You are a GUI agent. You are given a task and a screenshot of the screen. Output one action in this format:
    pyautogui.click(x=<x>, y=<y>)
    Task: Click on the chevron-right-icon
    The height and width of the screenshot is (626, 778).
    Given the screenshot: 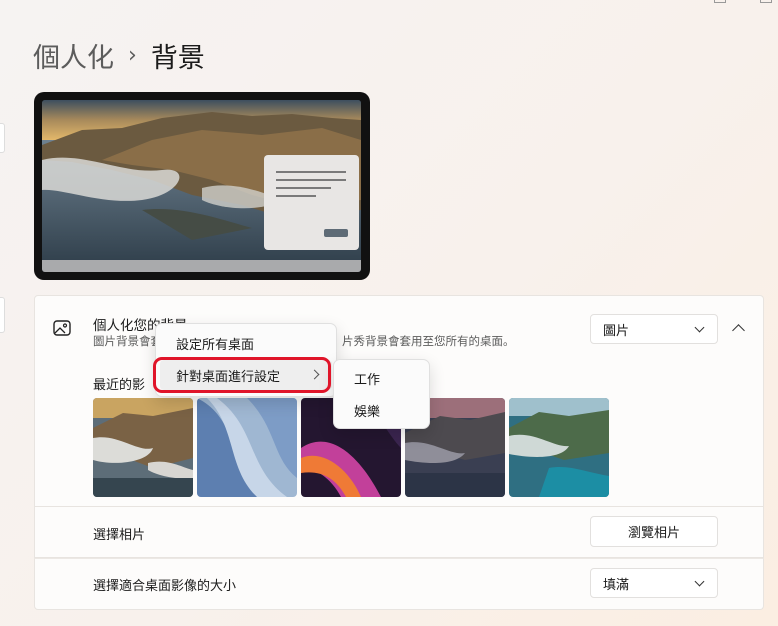 What is the action you would take?
    pyautogui.click(x=314, y=374)
    